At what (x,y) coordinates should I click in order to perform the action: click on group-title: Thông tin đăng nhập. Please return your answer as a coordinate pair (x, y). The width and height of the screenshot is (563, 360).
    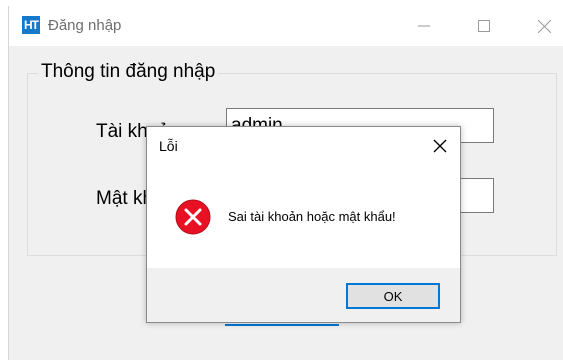
    Looking at the image, I should click on (128, 72).